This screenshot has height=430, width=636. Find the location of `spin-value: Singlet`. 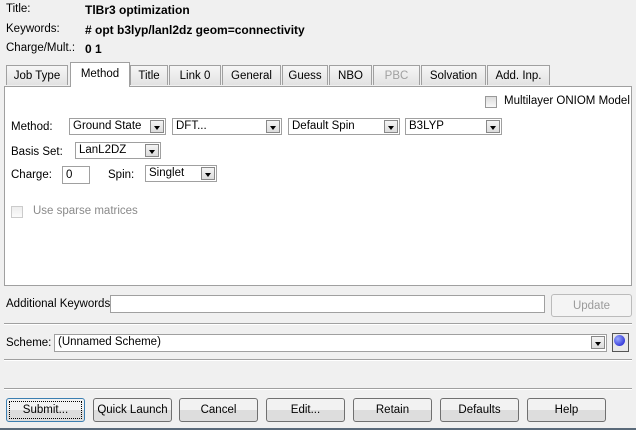

spin-value: Singlet is located at coordinates (167, 173).